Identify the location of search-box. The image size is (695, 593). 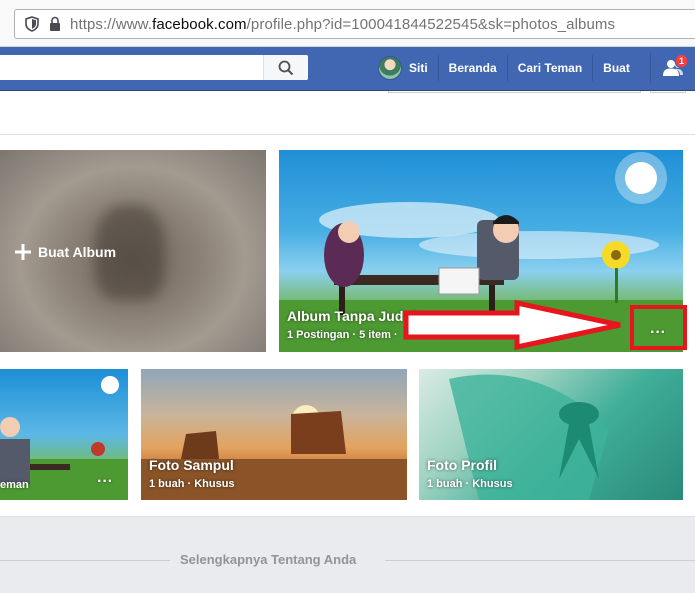
(154, 67).